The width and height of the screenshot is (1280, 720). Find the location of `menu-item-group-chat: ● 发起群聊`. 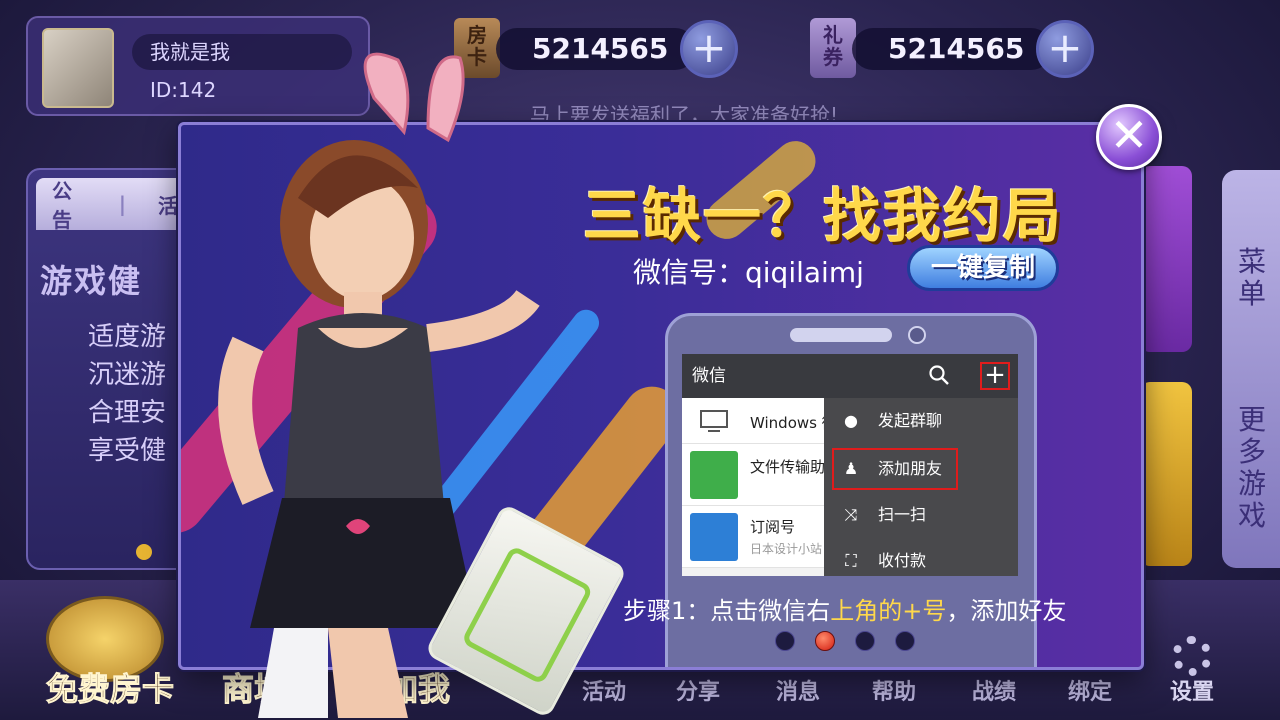

menu-item-group-chat: ● 发起群聊 is located at coordinates (921, 421).